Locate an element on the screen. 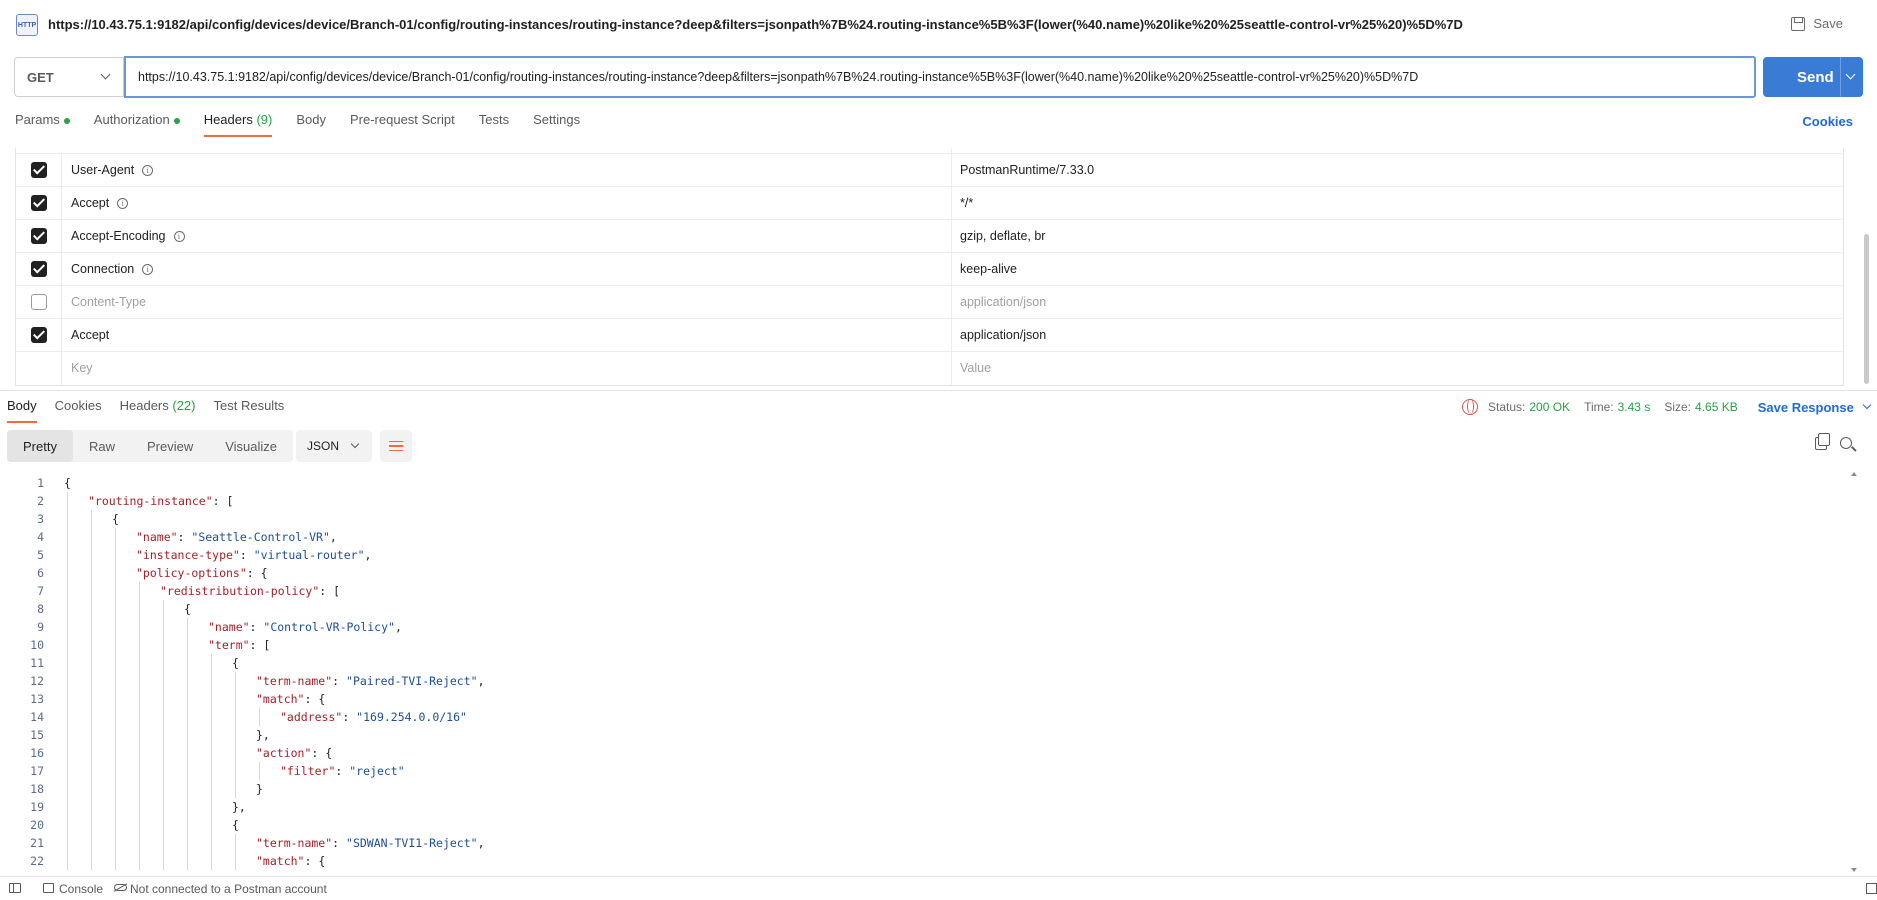 The height and width of the screenshot is (900, 1877). search-icon is located at coordinates (1846, 443).